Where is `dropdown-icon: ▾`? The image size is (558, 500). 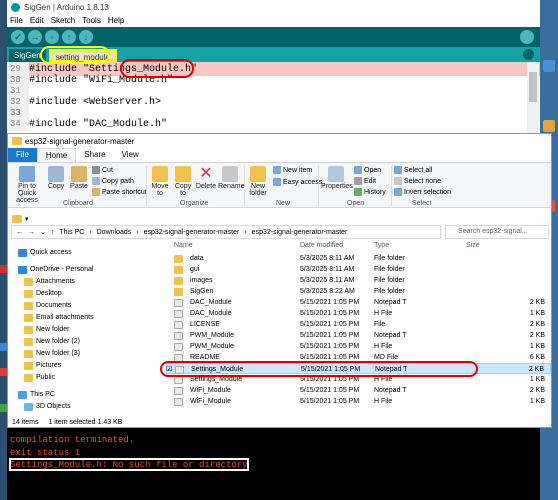
dropdown-icon: ▾ is located at coordinates (27, 219).